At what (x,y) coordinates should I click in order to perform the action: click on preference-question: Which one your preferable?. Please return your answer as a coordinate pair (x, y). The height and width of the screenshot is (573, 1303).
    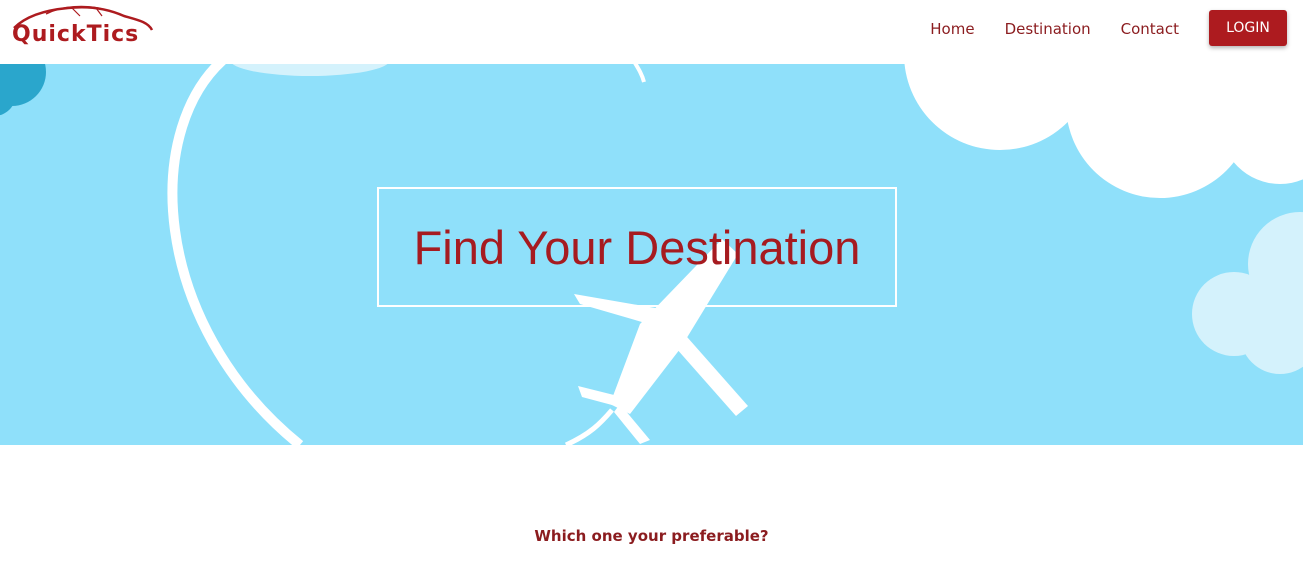
    Looking at the image, I should click on (651, 536).